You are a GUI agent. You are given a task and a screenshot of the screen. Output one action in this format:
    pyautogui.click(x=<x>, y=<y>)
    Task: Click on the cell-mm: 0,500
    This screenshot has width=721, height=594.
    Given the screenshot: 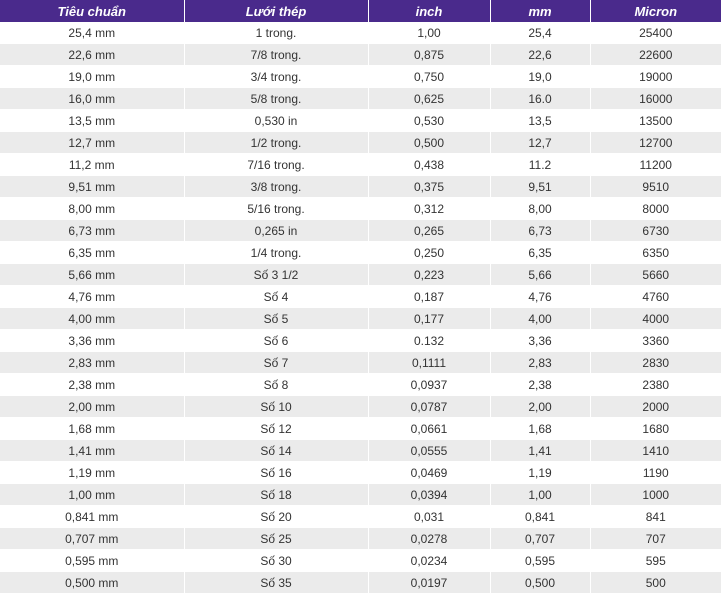 What is the action you would take?
    pyautogui.click(x=540, y=582)
    